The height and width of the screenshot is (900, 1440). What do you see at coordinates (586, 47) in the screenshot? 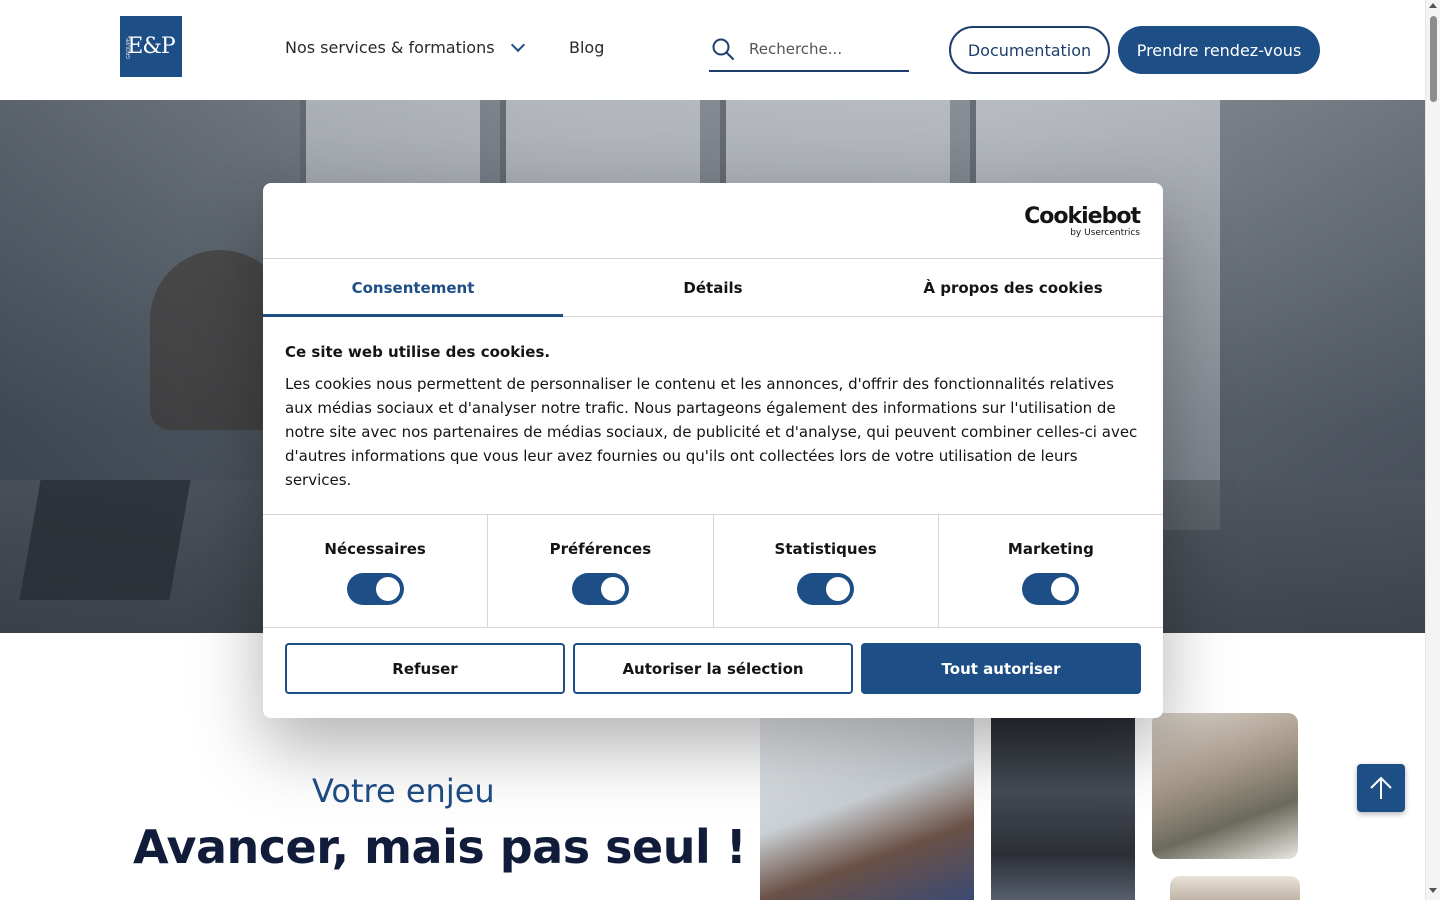
I see `nav-blog-link: Blog` at bounding box center [586, 47].